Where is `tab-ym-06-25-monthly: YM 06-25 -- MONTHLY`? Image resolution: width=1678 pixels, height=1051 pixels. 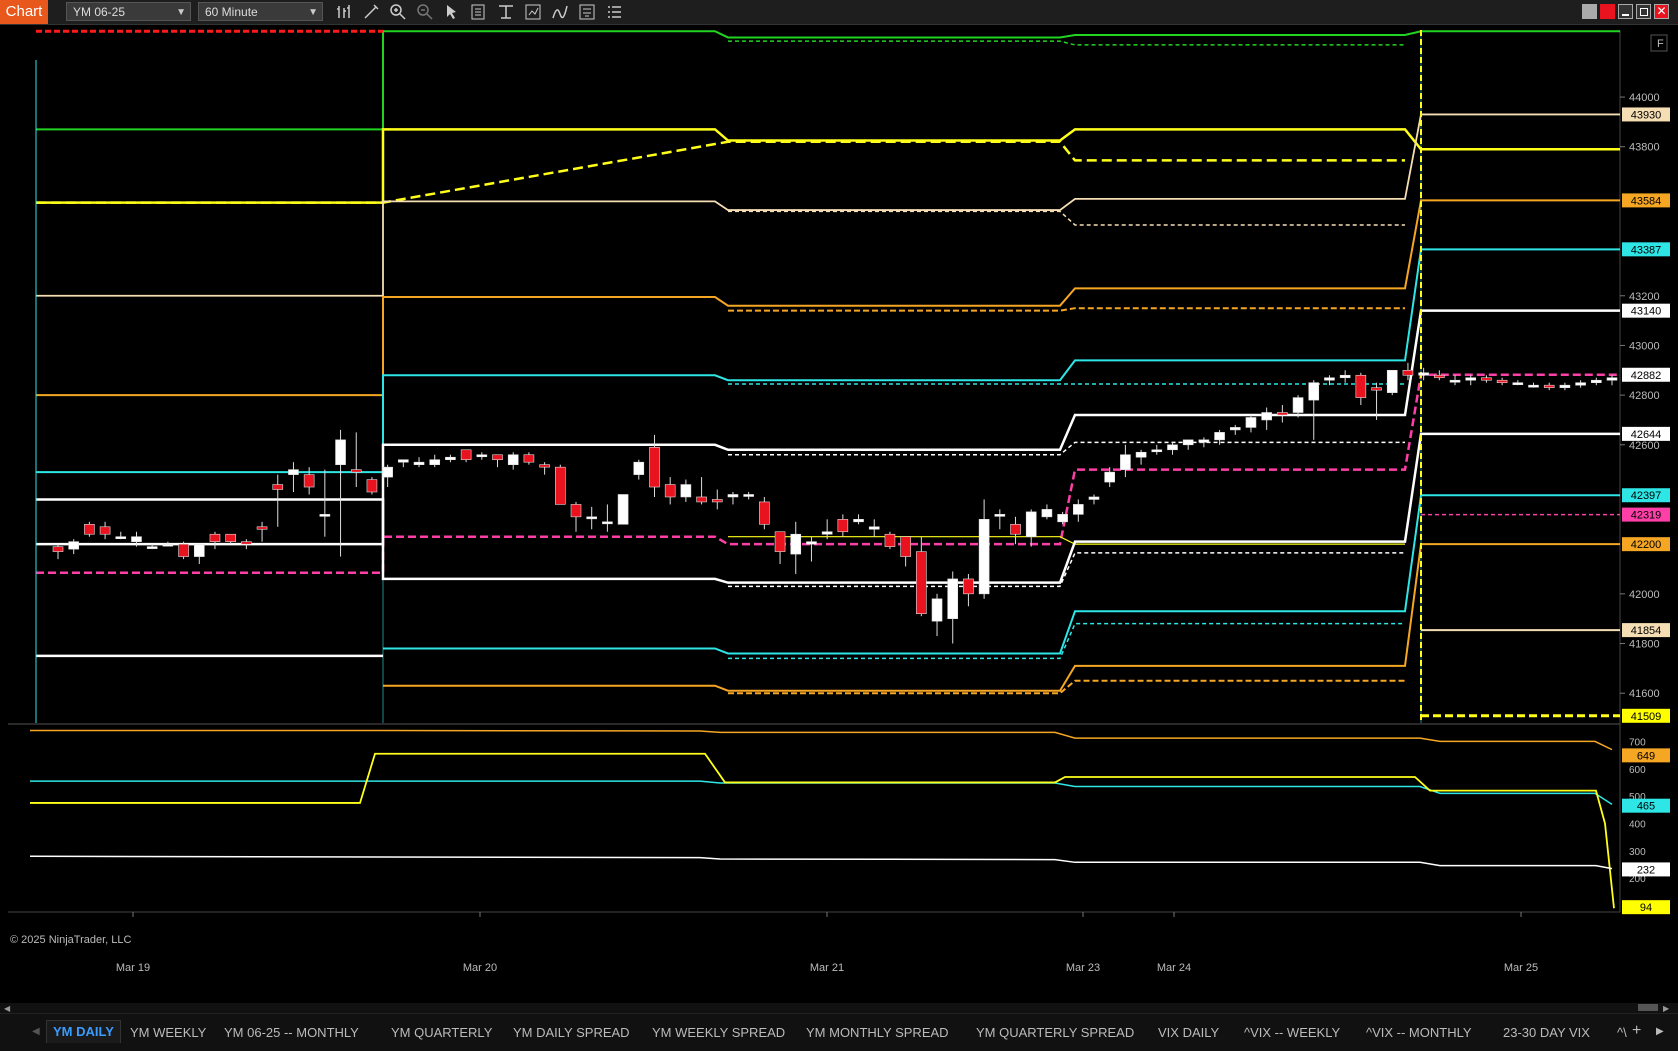 tab-ym-06-25-monthly: YM 06-25 -- MONTHLY is located at coordinates (291, 1033).